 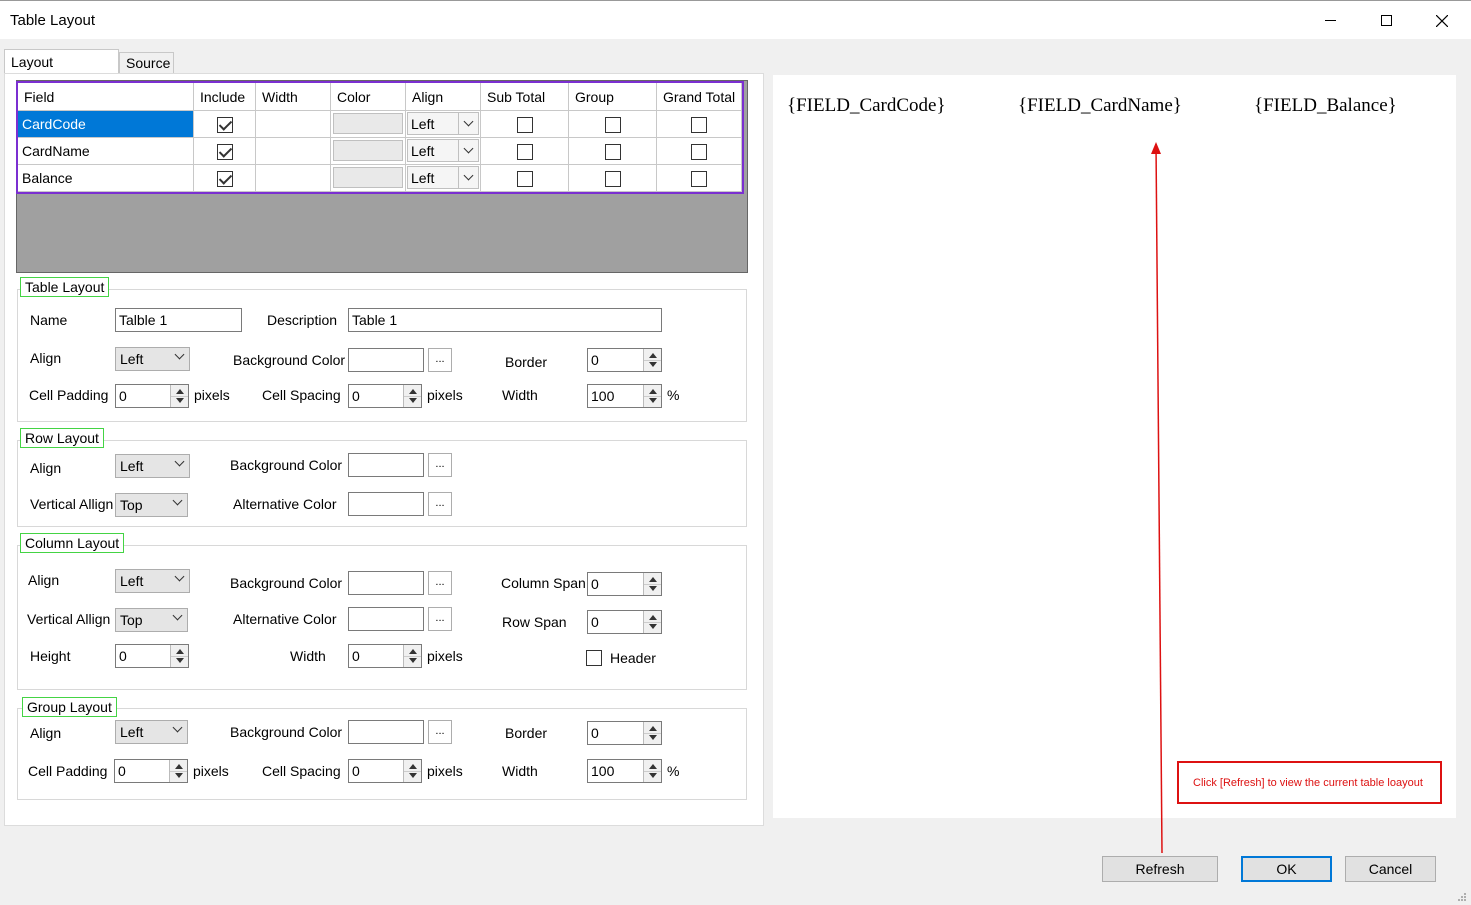 I want to click on row-align-select: Left, so click(x=152, y=466).